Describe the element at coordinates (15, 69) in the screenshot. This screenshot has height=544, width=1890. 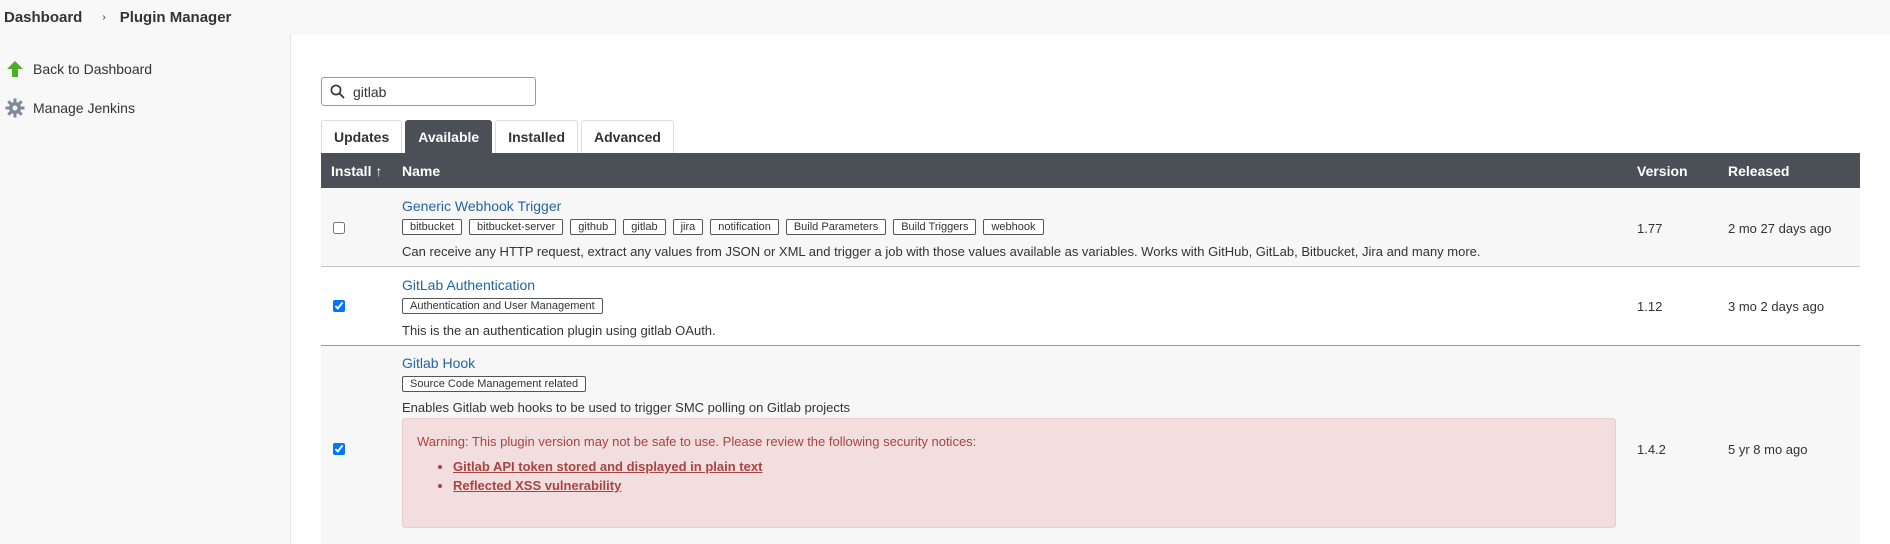
I see `up-arrow-icon` at that location.